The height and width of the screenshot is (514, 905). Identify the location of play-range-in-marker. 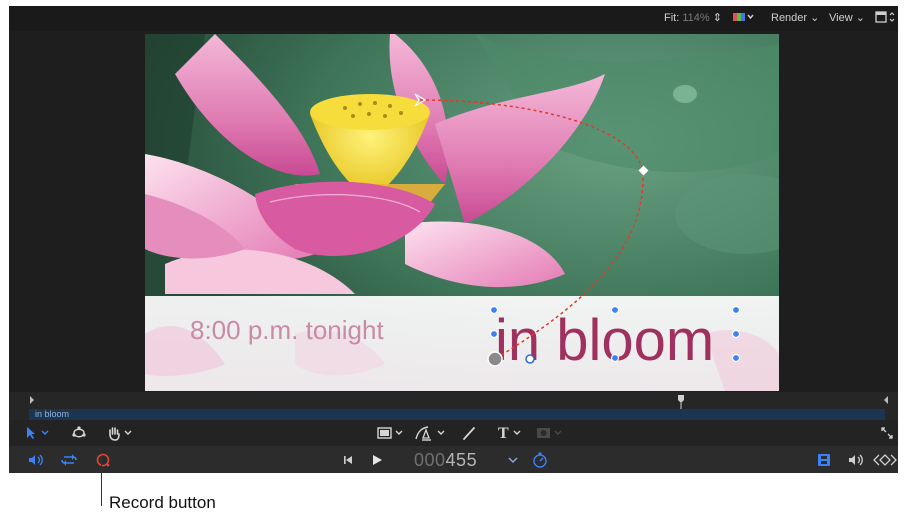
(32, 400).